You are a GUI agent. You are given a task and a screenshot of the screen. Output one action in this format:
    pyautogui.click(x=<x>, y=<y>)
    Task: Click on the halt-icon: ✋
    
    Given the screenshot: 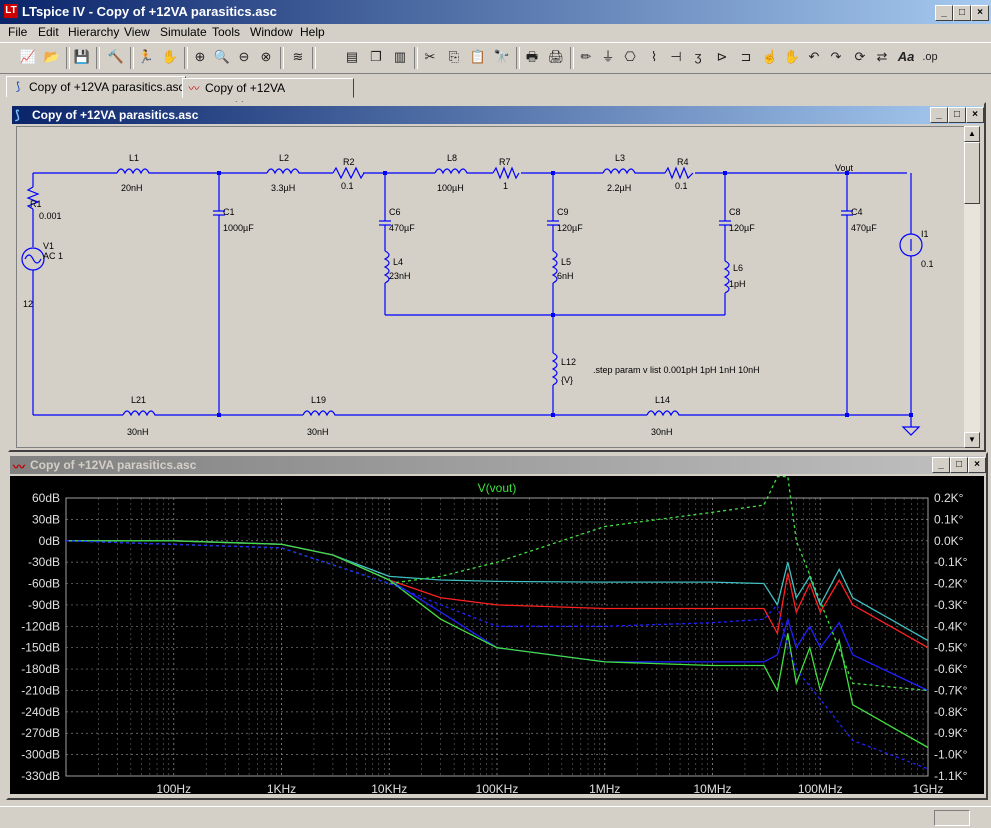 What is the action you would take?
    pyautogui.click(x=170, y=57)
    